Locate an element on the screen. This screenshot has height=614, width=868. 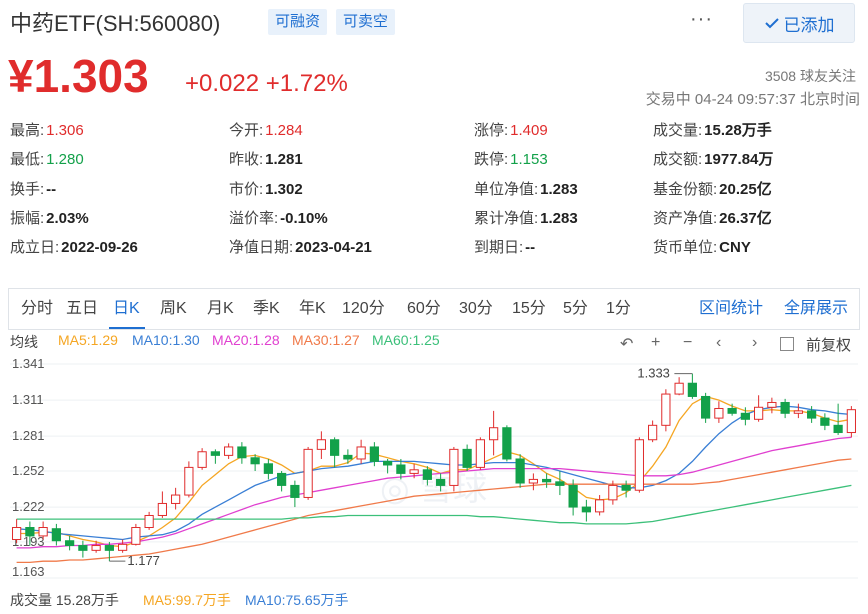
follower-count: 3508 球友关注 is located at coordinates (810, 76).